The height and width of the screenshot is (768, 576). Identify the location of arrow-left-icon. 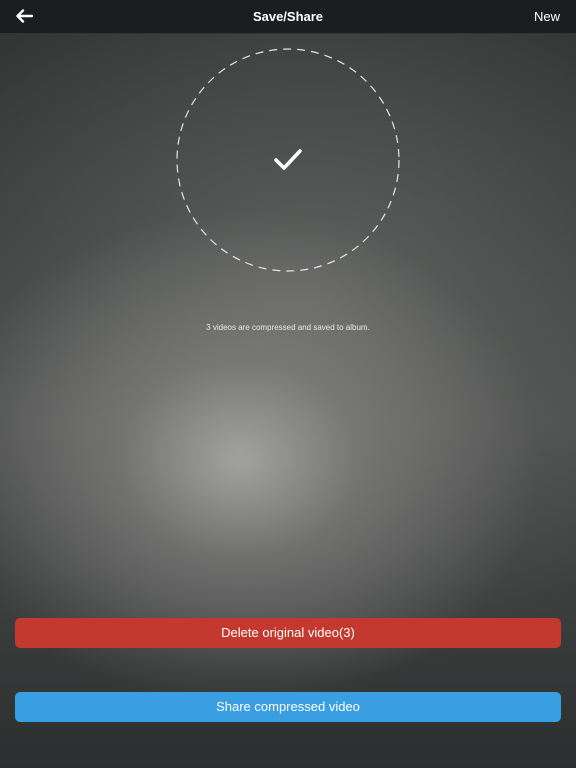
(24, 16).